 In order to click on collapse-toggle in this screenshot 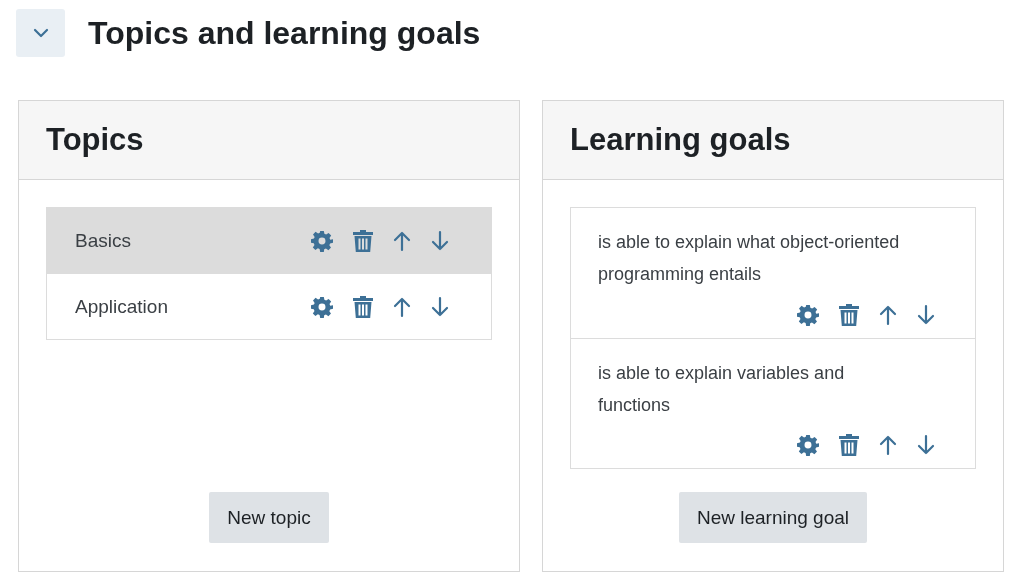, I will do `click(40, 33)`.